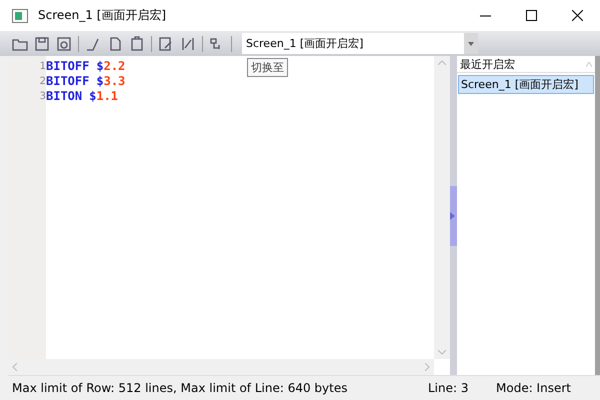 This screenshot has width=600, height=400. What do you see at coordinates (43, 97) in the screenshot?
I see `line-number: 3` at bounding box center [43, 97].